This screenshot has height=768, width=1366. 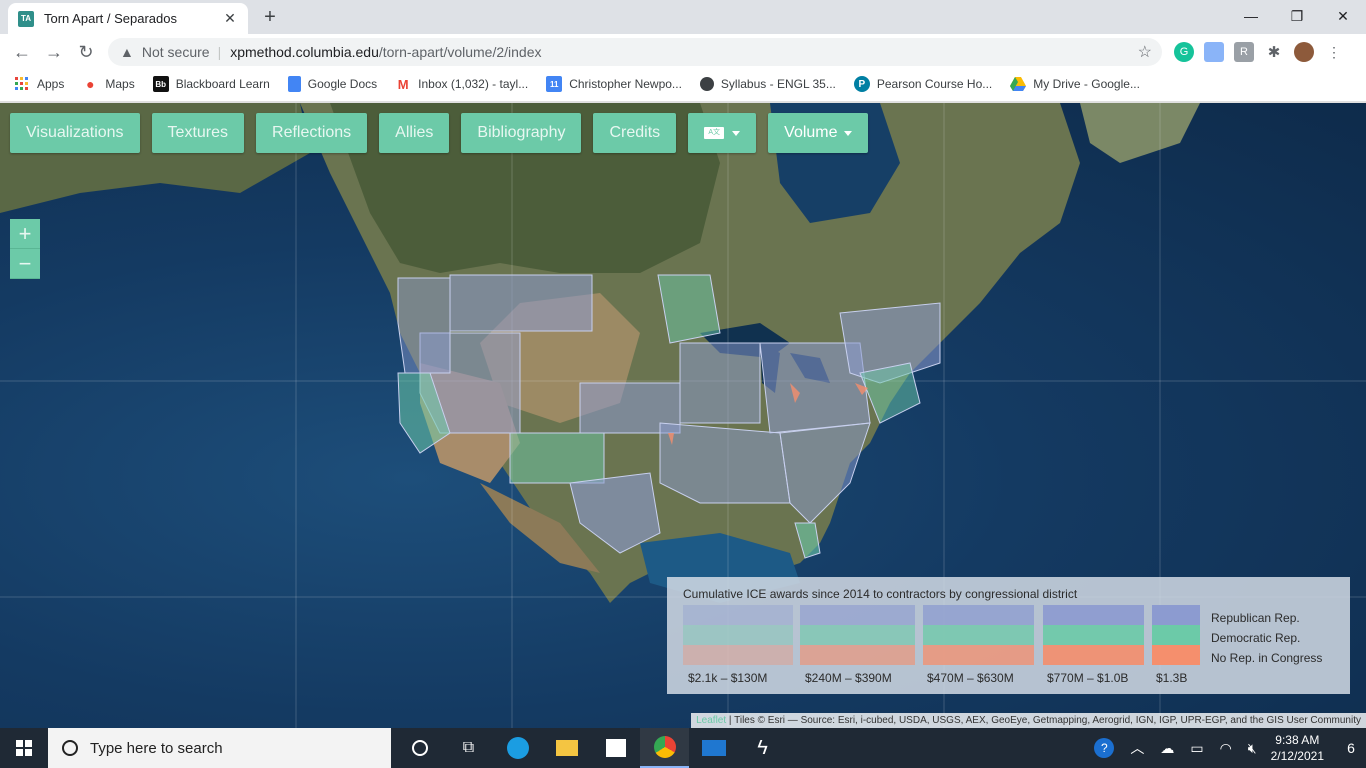 What do you see at coordinates (468, 748) in the screenshot?
I see `task-view-icon: ⧉` at bounding box center [468, 748].